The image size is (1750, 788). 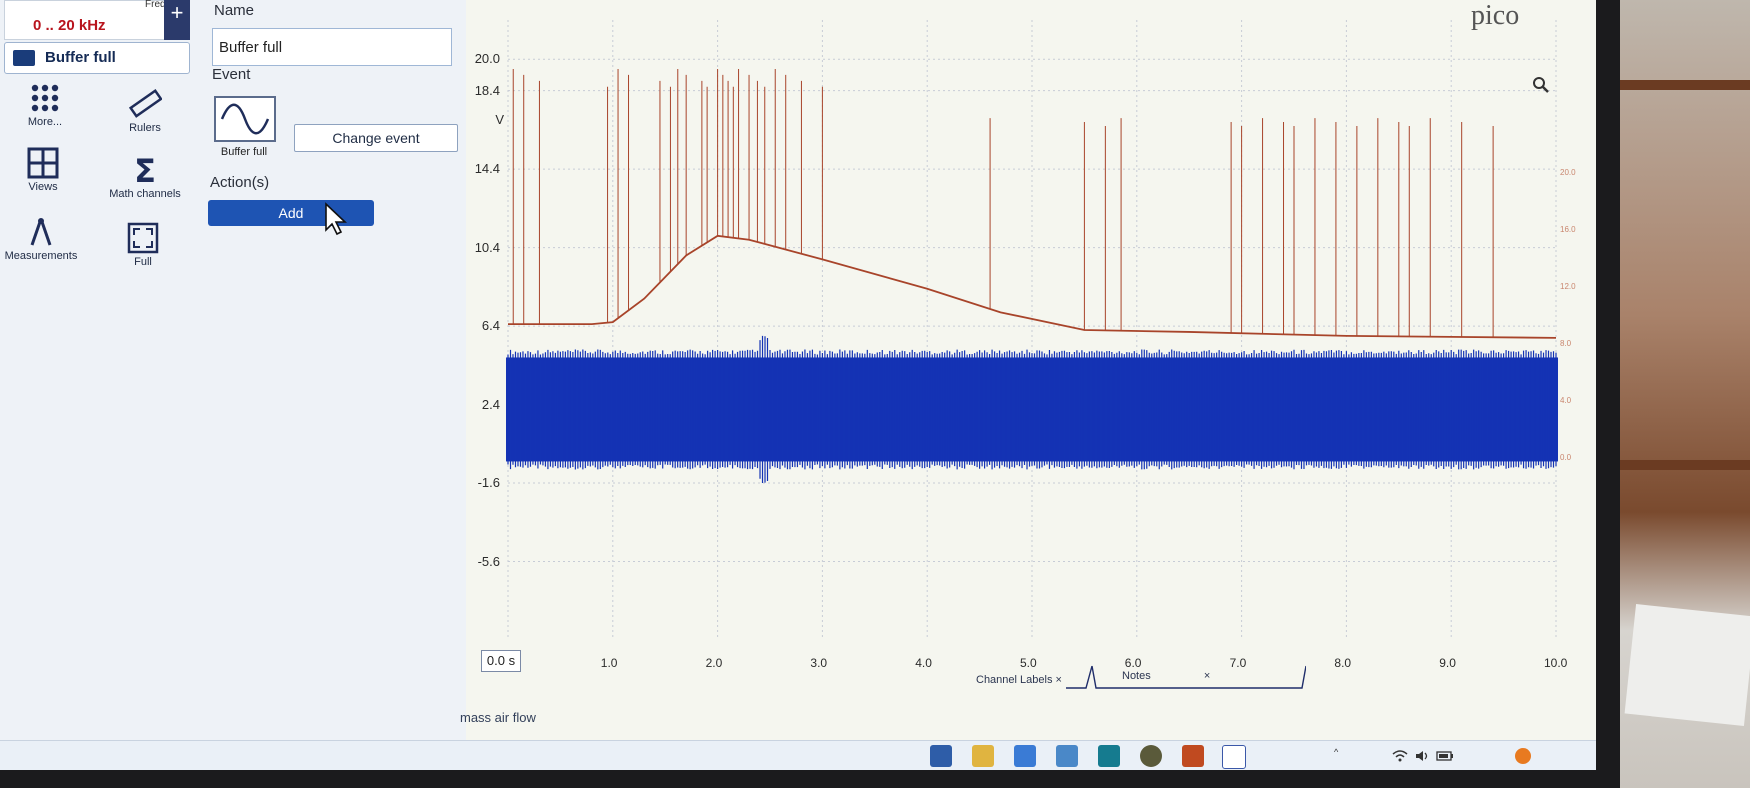 I want to click on y-tick-label: 14.4, so click(x=487, y=169).